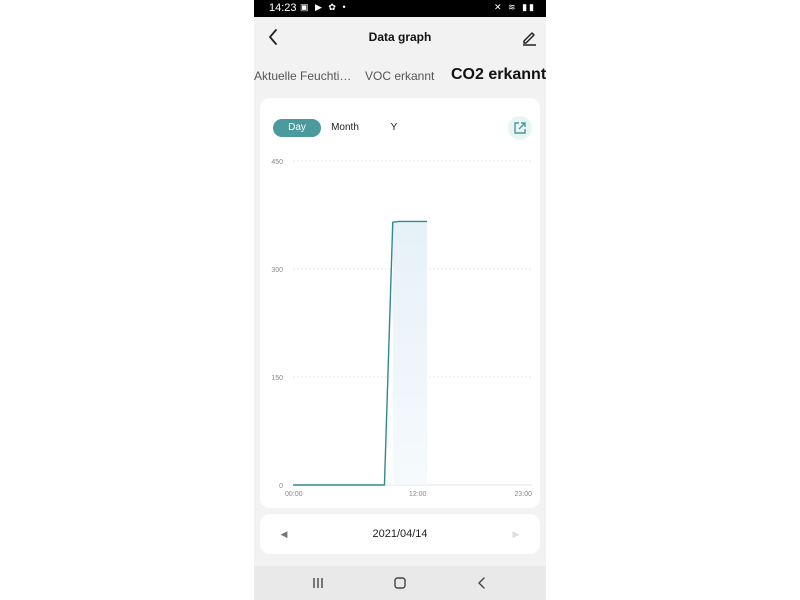 The width and height of the screenshot is (800, 600). What do you see at coordinates (277, 162) in the screenshot?
I see `y-tick-label: 450` at bounding box center [277, 162].